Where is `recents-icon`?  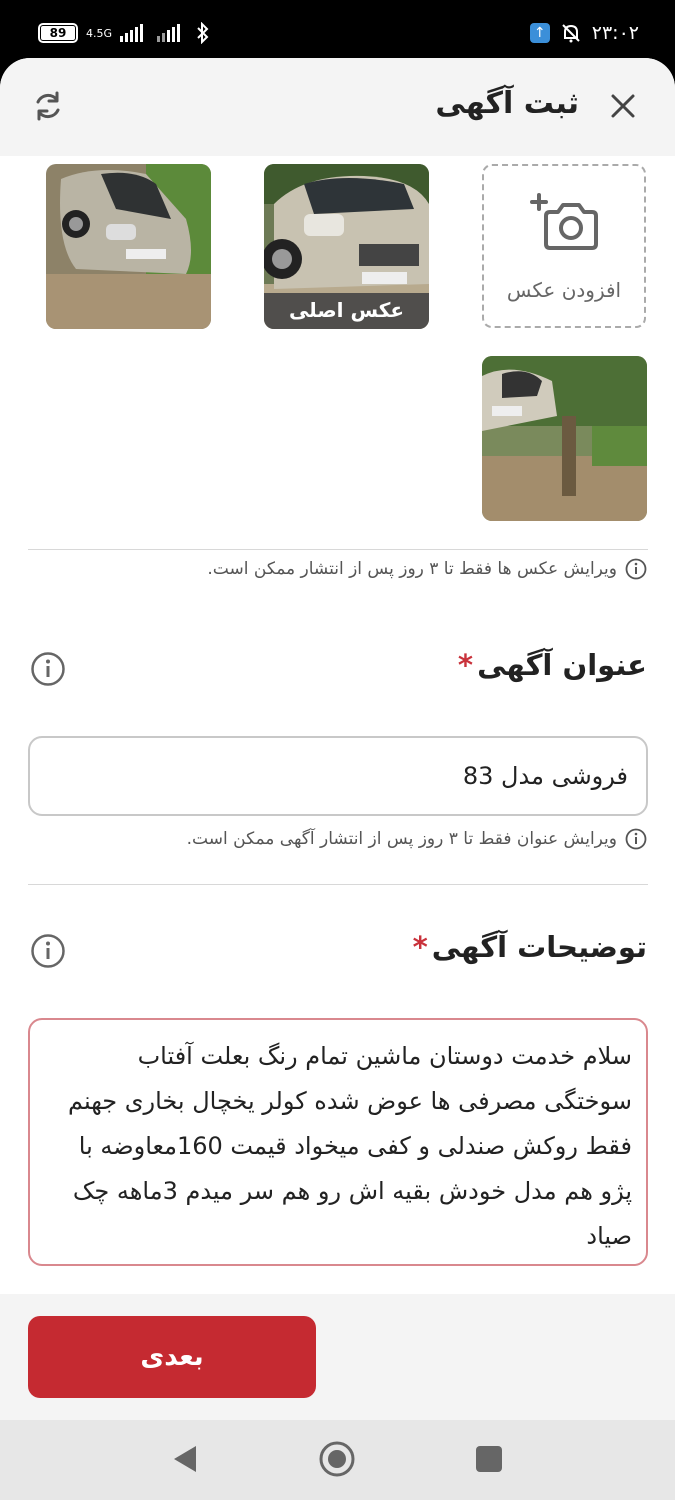 recents-icon is located at coordinates (489, 1459).